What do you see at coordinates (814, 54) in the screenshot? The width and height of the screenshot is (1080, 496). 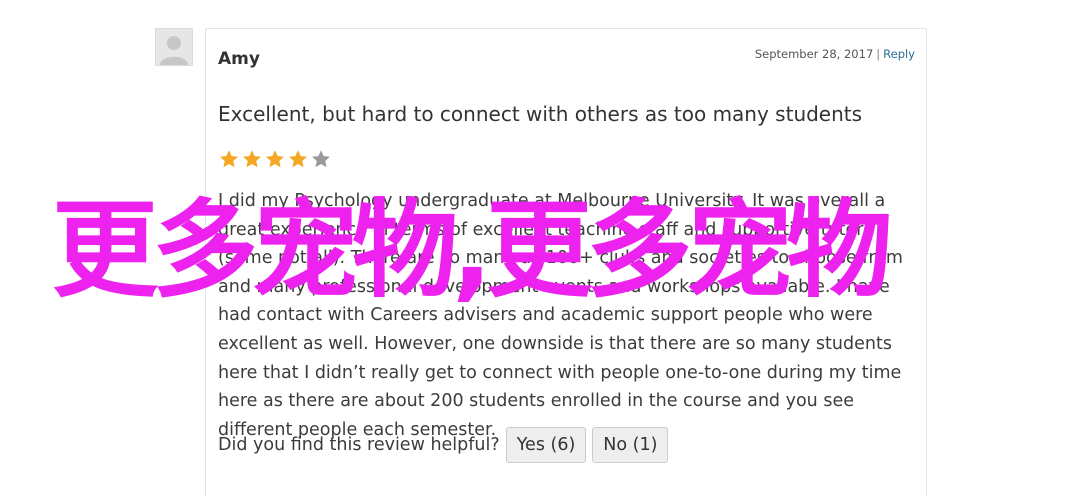 I see `review-date: September 28, 2017` at bounding box center [814, 54].